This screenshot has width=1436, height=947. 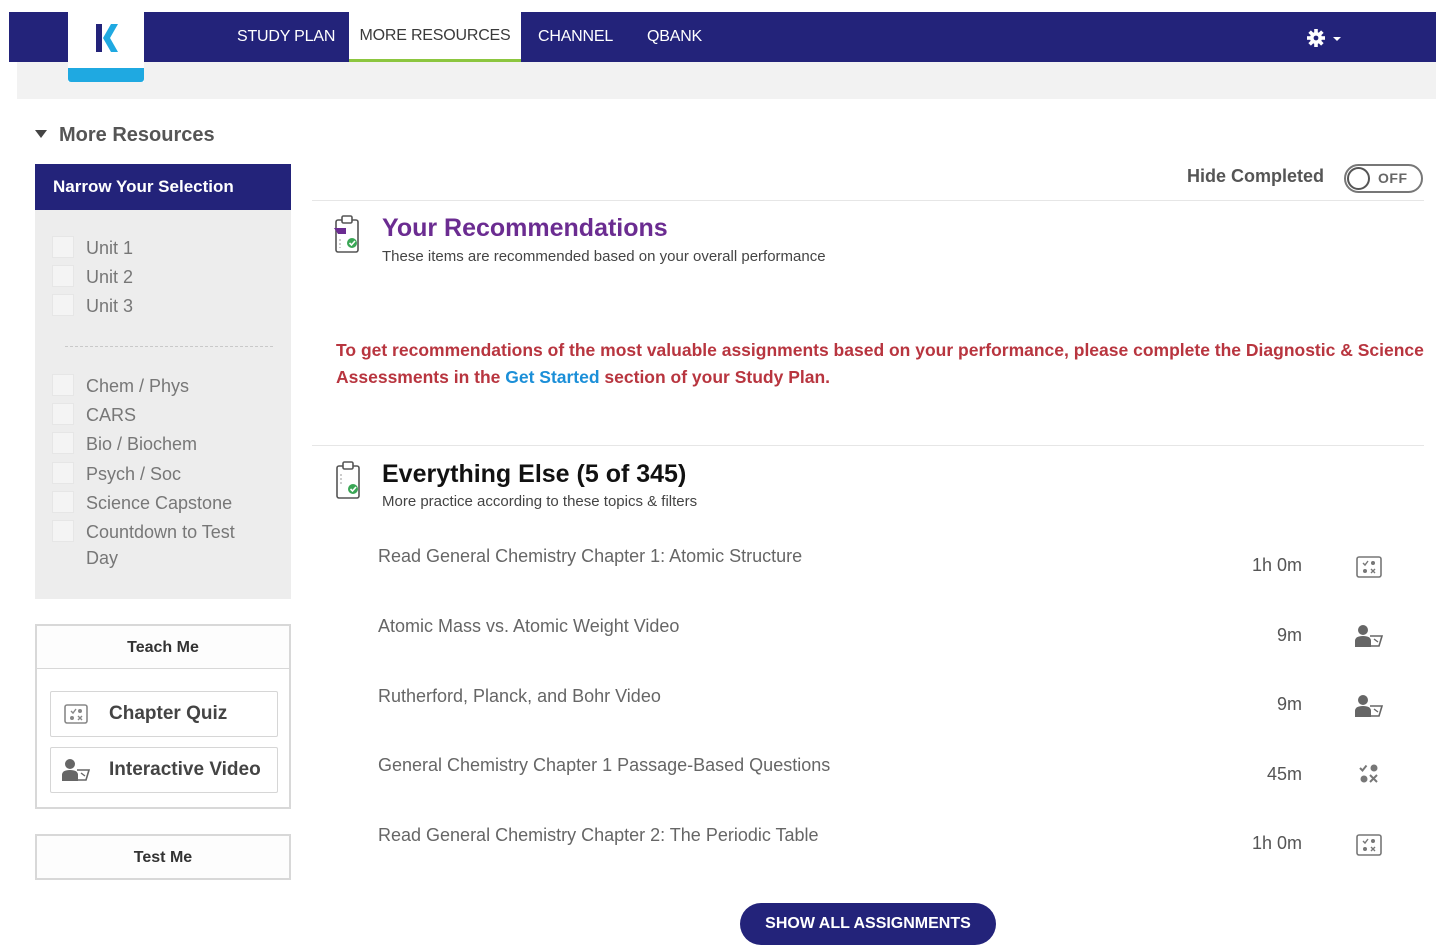 I want to click on get-started-link: Get Started, so click(x=552, y=377).